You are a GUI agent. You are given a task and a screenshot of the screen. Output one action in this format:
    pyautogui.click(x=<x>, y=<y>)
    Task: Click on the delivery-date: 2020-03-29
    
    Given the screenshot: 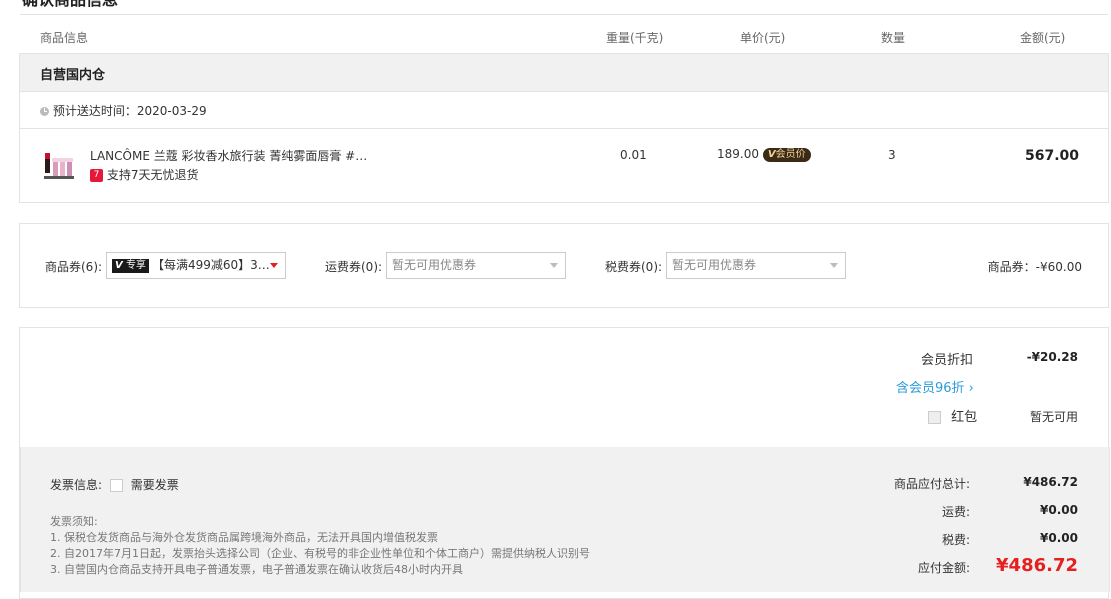 What is the action you would take?
    pyautogui.click(x=171, y=111)
    